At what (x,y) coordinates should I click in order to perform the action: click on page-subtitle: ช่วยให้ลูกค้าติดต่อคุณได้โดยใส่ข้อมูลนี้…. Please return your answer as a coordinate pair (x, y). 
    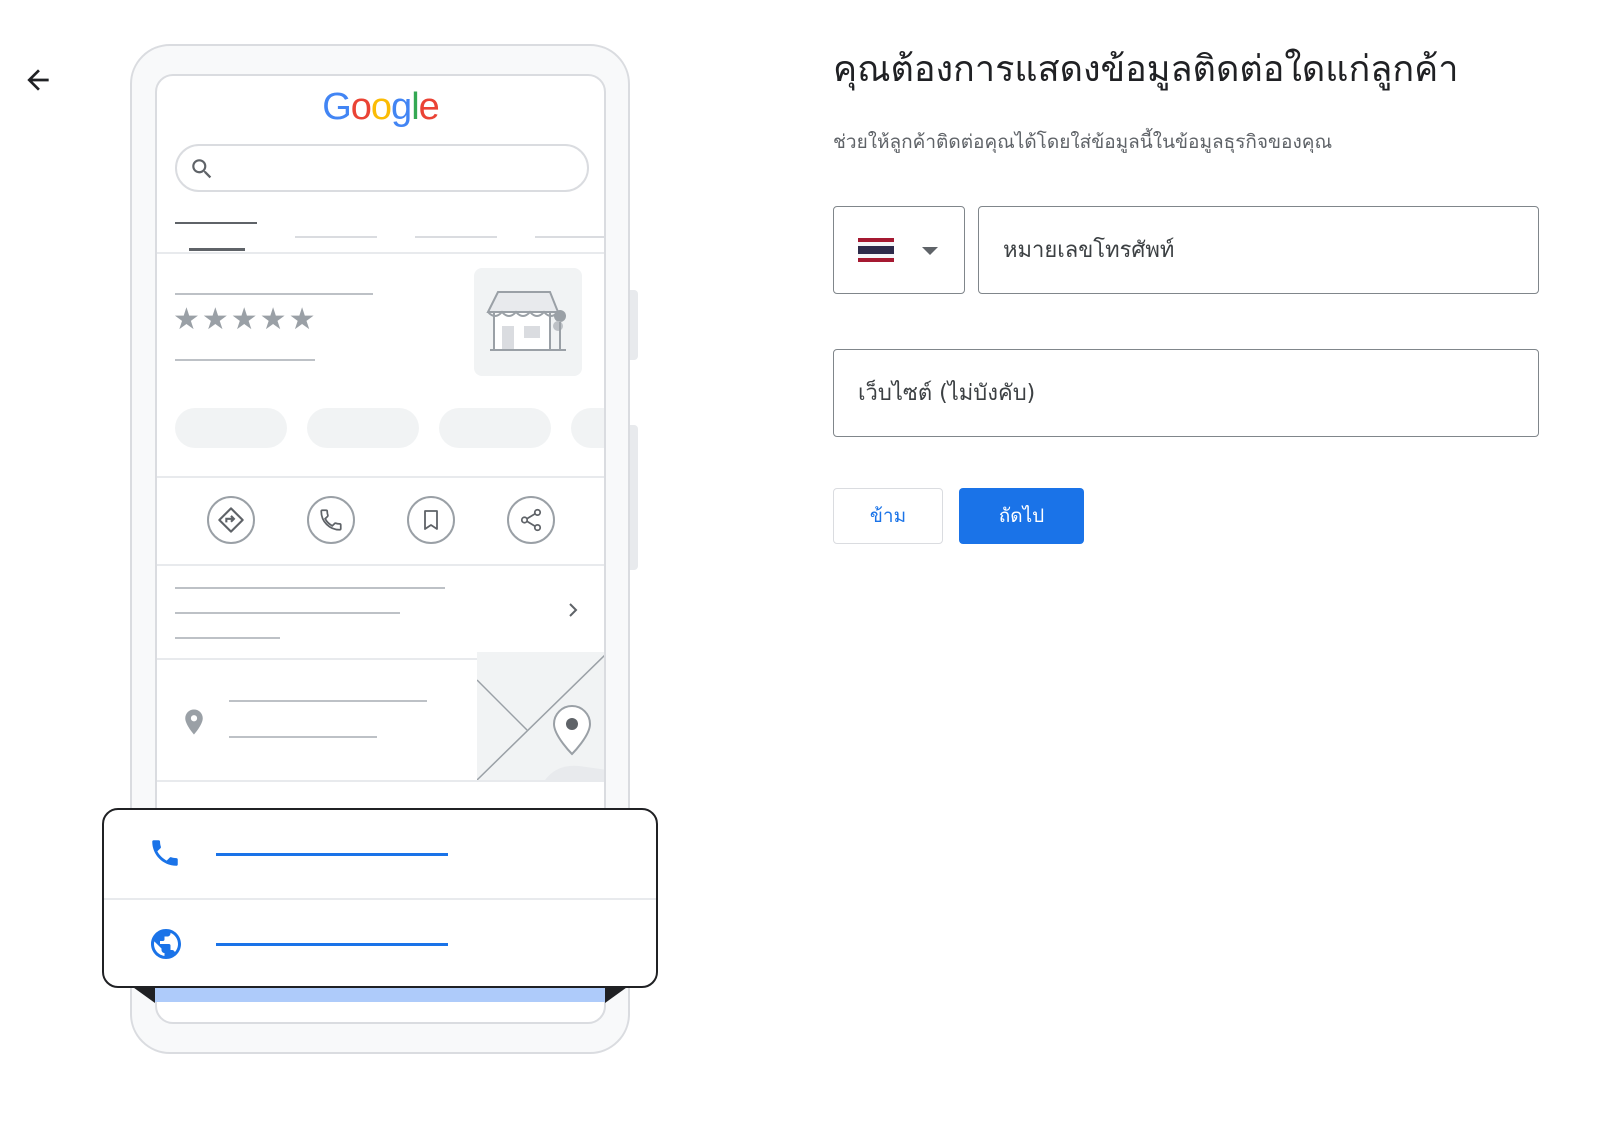
    Looking at the image, I should click on (1083, 142).